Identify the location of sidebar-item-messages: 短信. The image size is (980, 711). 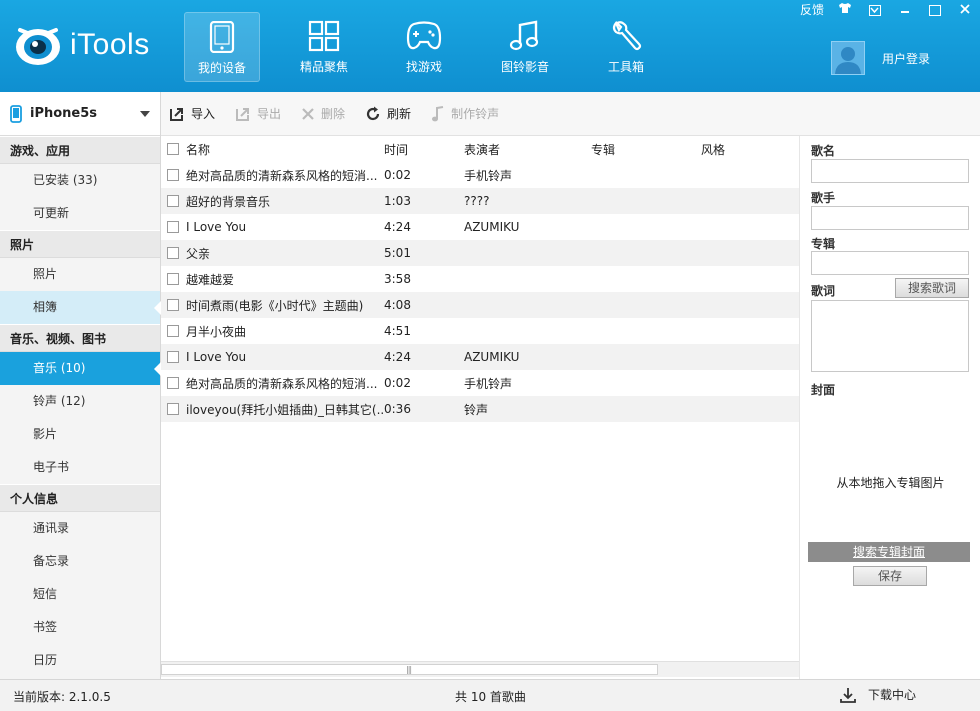
(80, 594).